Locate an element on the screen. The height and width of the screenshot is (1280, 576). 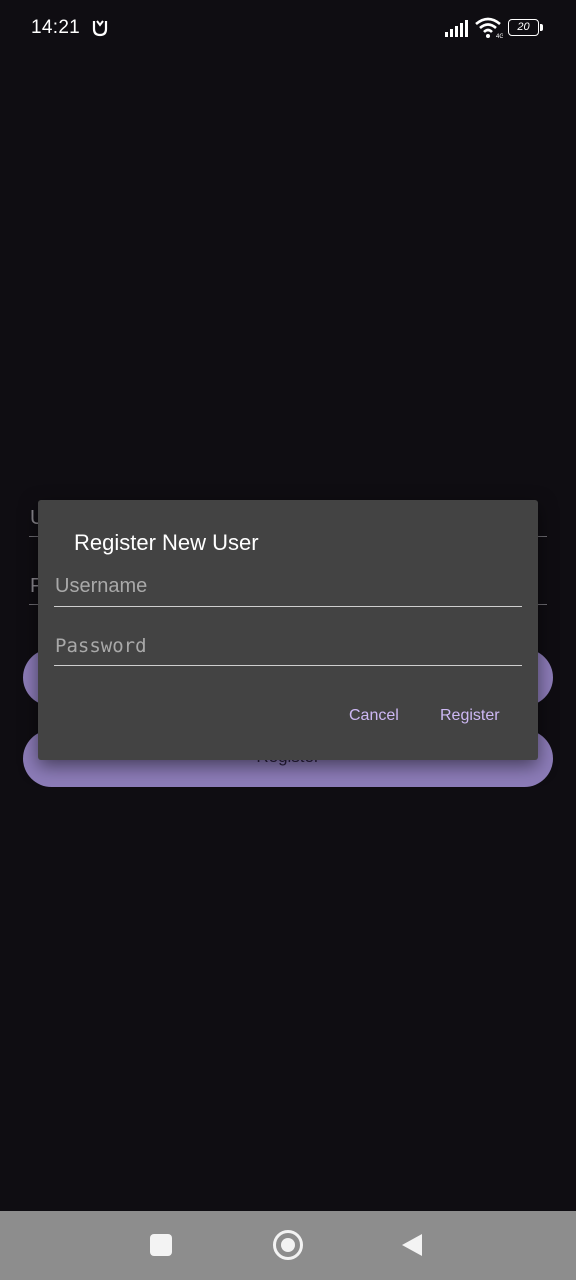
recents-icon is located at coordinates (161, 1245).